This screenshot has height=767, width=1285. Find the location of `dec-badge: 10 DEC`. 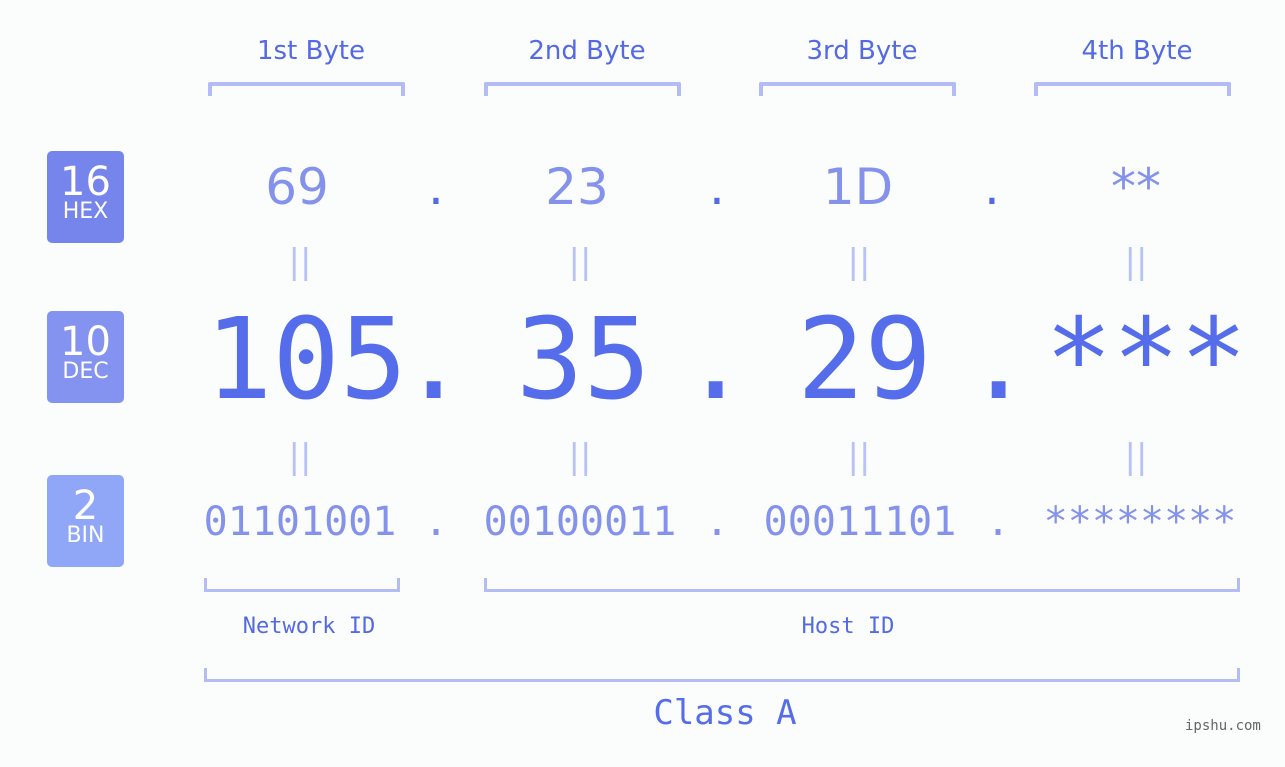

dec-badge: 10 DEC is located at coordinates (85, 357).